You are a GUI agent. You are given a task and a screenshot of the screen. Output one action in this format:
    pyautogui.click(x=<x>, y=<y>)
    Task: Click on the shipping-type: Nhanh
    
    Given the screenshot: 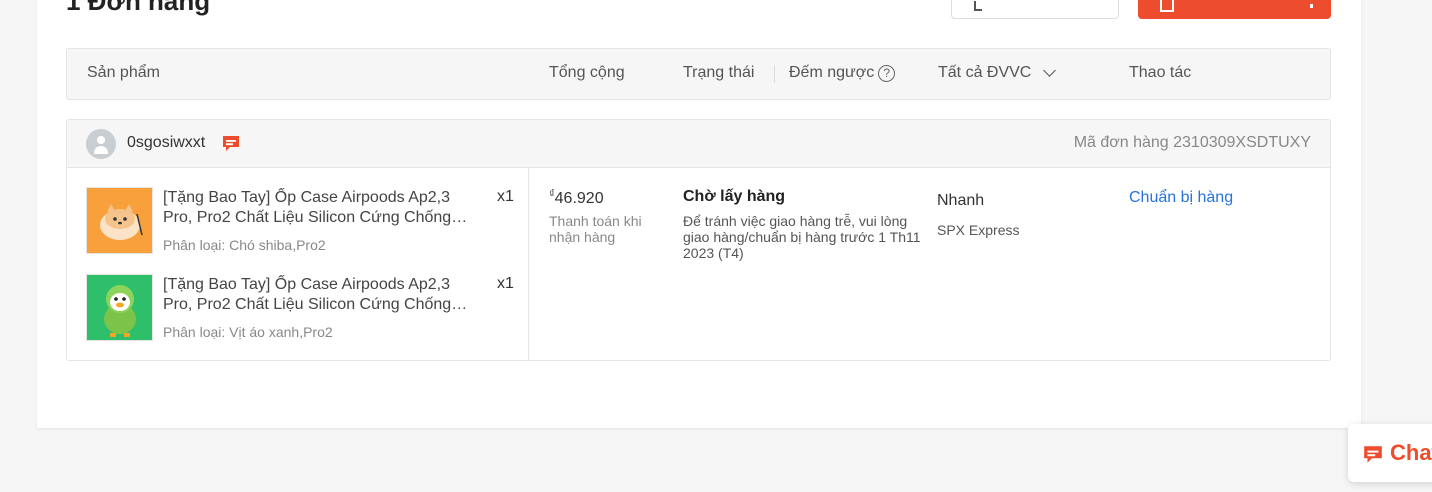 What is the action you would take?
    pyautogui.click(x=961, y=200)
    